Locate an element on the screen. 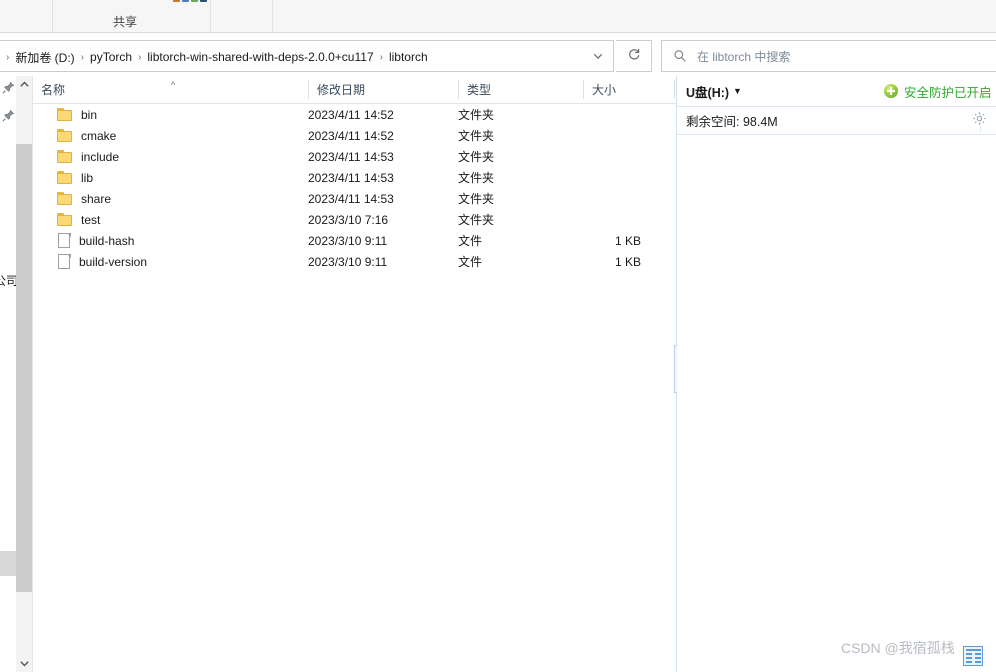 Image resolution: width=996 pixels, height=672 pixels. green-plus-shield-icon is located at coordinates (891, 91).